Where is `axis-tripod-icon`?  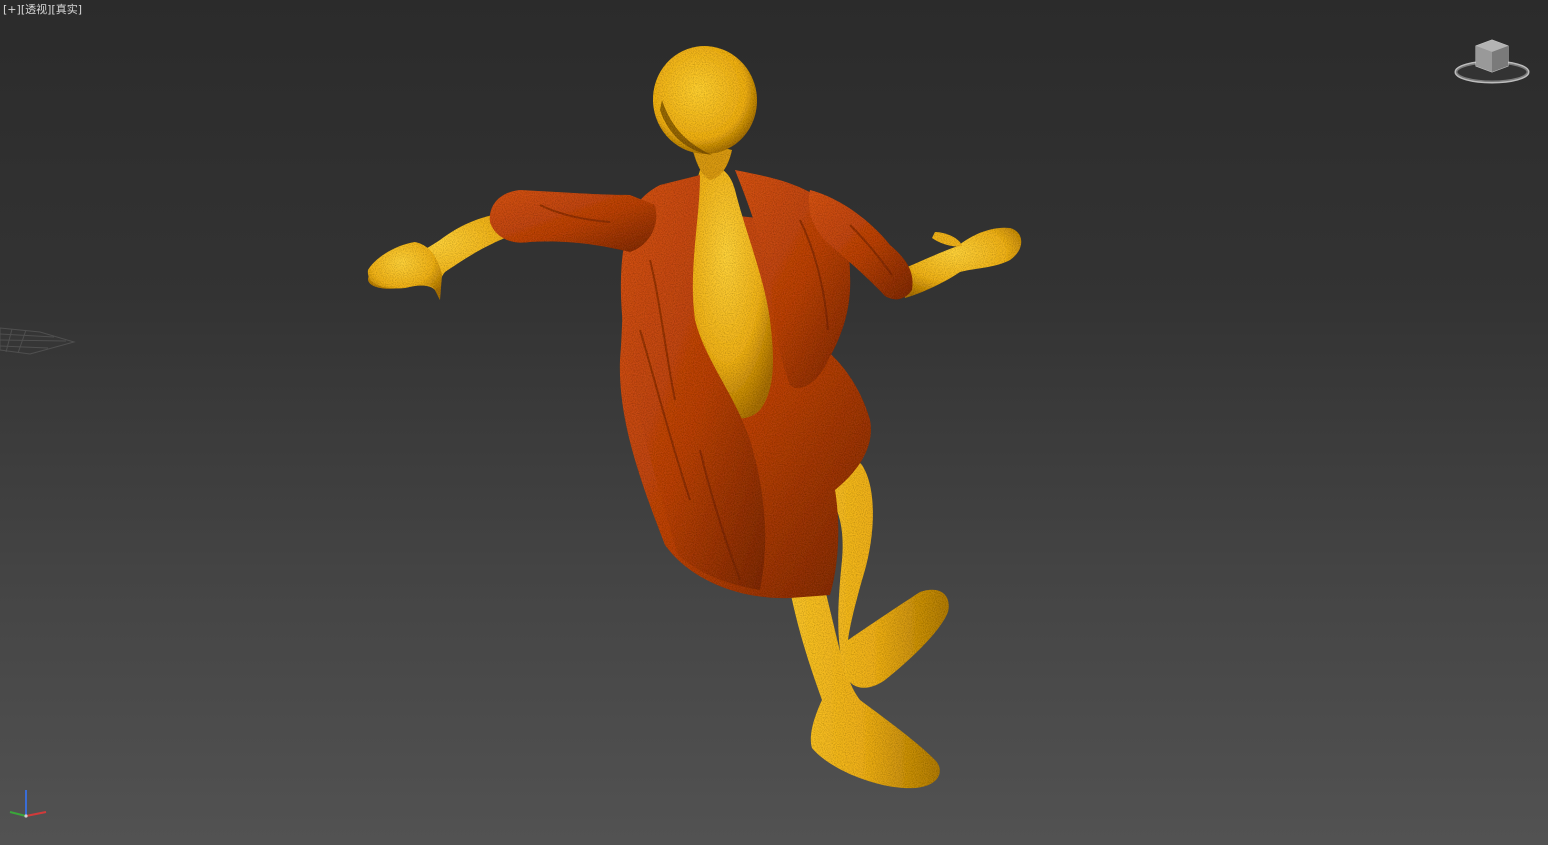
axis-tripod-icon is located at coordinates (28, 804).